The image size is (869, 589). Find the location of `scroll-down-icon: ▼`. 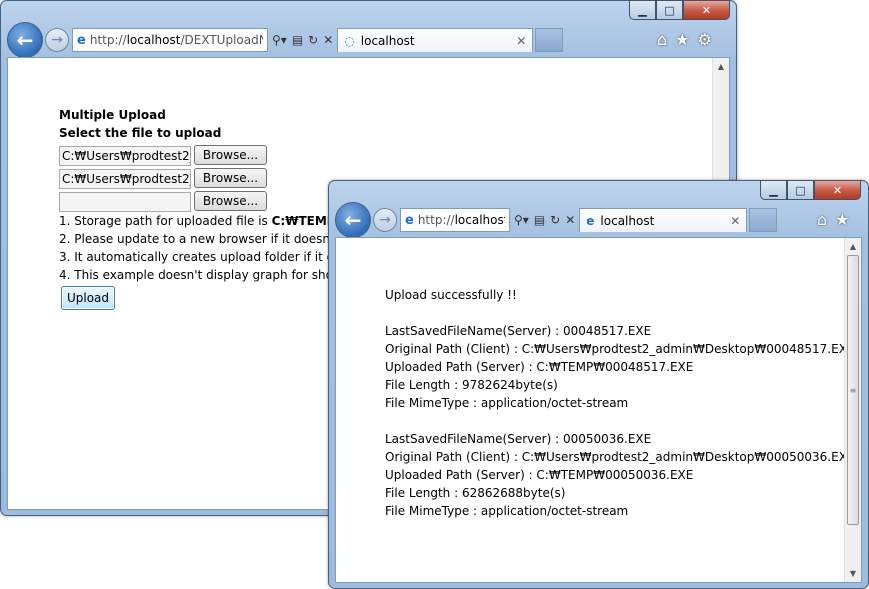

scroll-down-icon: ▼ is located at coordinates (853, 573).